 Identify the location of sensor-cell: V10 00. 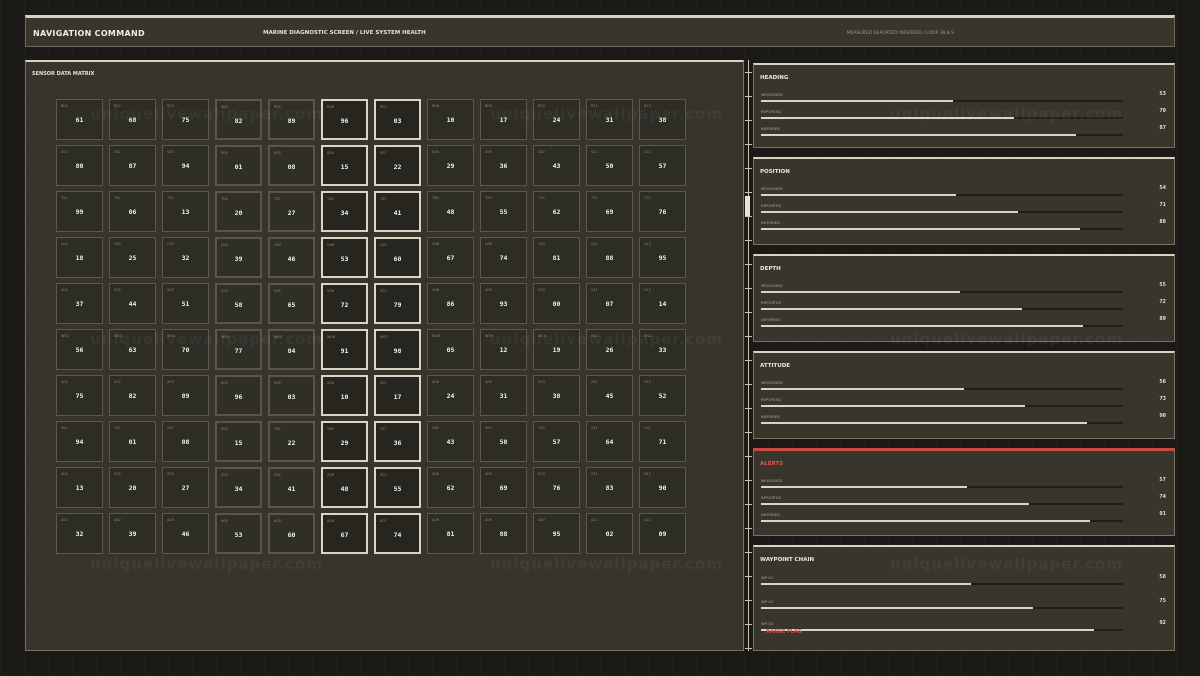
(556, 303).